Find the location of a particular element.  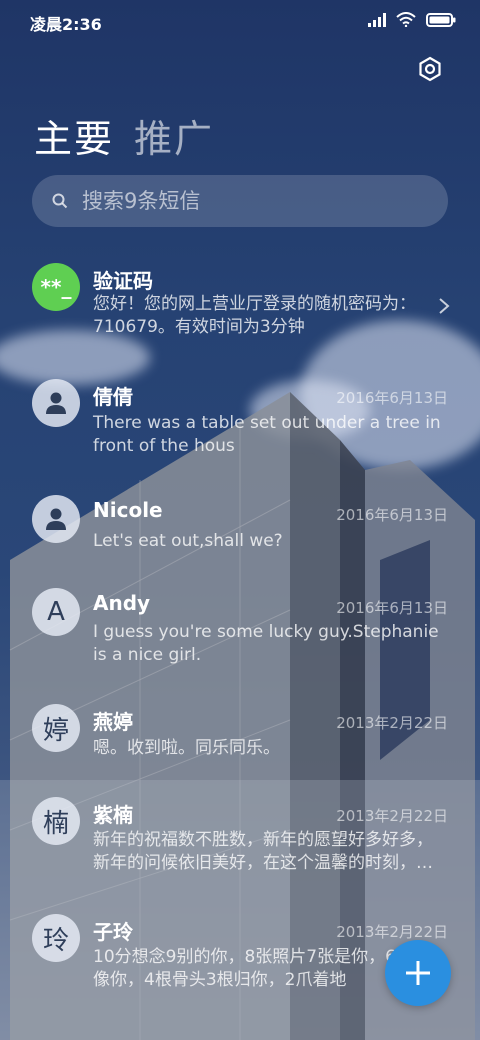

conversation-item: 婷 燕婷 2013年2月22日 嗯。收到啦。同乐同乐。 is located at coordinates (240, 737).